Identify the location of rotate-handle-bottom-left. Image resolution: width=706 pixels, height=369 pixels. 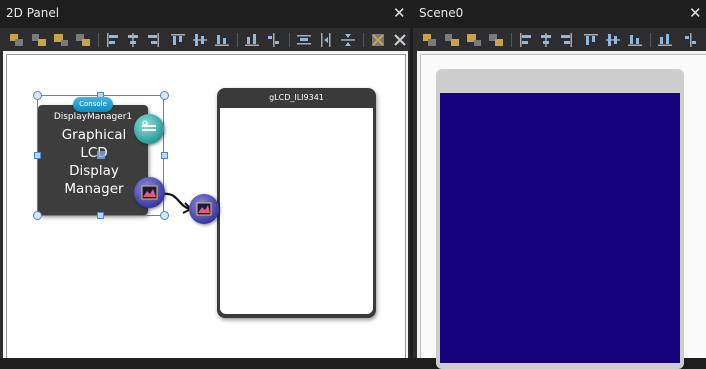
(37, 215).